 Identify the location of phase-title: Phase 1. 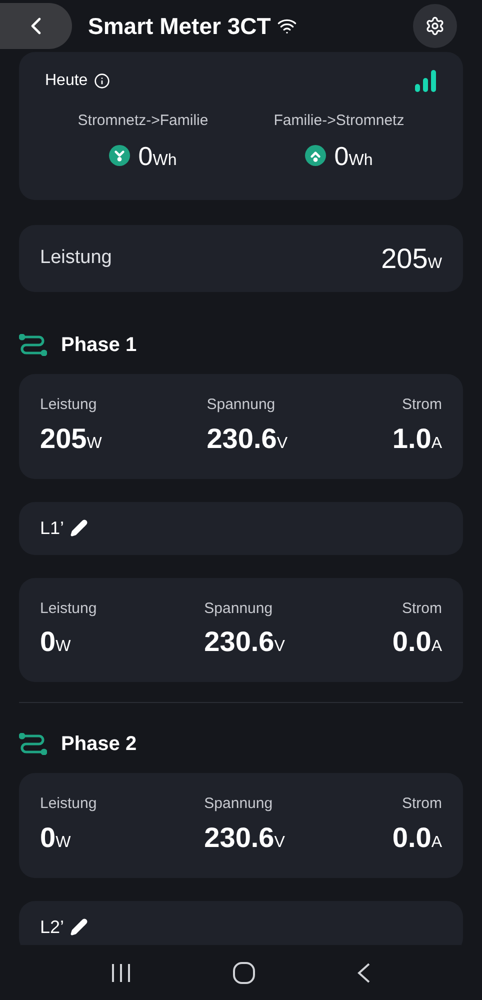
(99, 345).